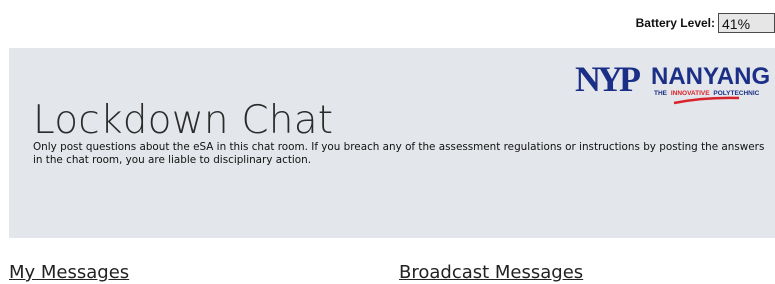 The height and width of the screenshot is (284, 775). I want to click on logo-mark: NYP, so click(607, 80).